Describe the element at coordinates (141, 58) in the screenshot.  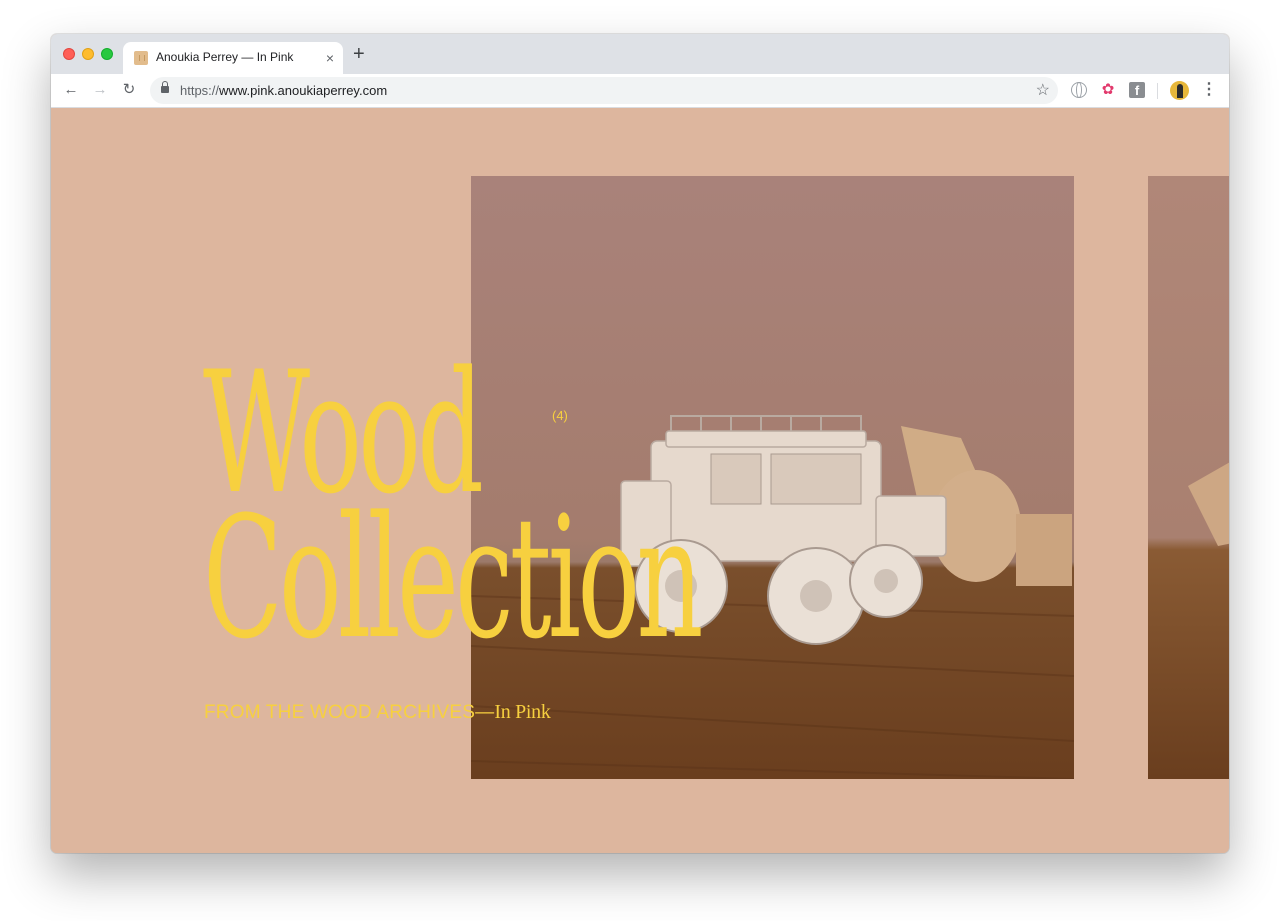
I see `favicon-icon` at that location.